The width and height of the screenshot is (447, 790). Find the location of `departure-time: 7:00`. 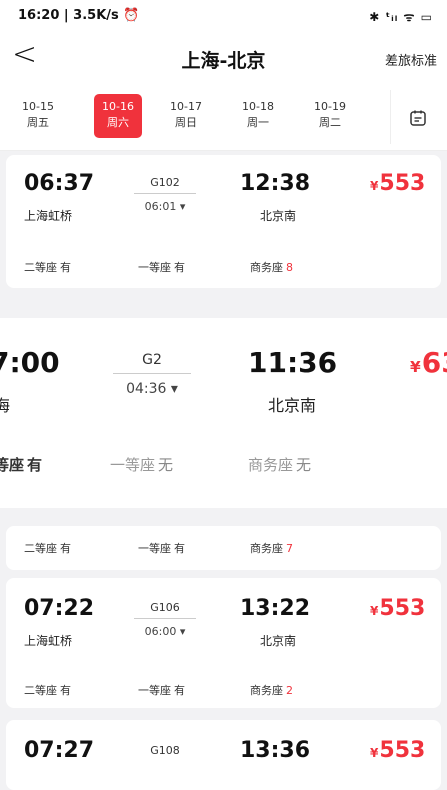

departure-time: 7:00 is located at coordinates (30, 362).